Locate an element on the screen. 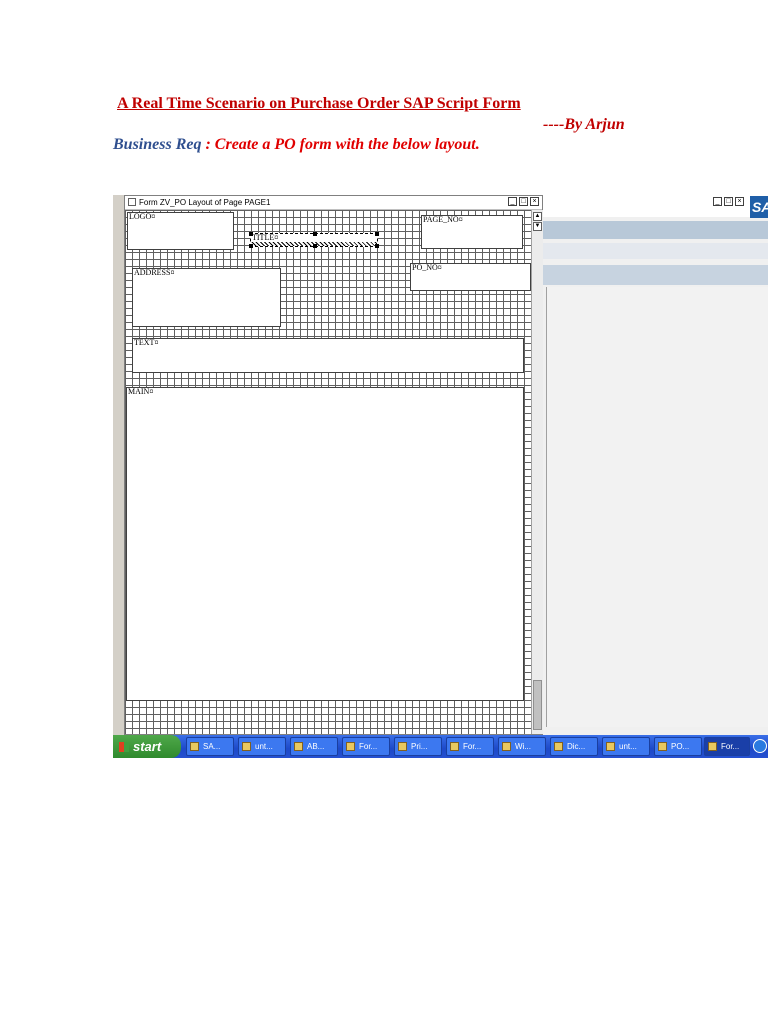 The height and width of the screenshot is (1024, 768). window-page-no: PAGE_NO¤ is located at coordinates (472, 232).